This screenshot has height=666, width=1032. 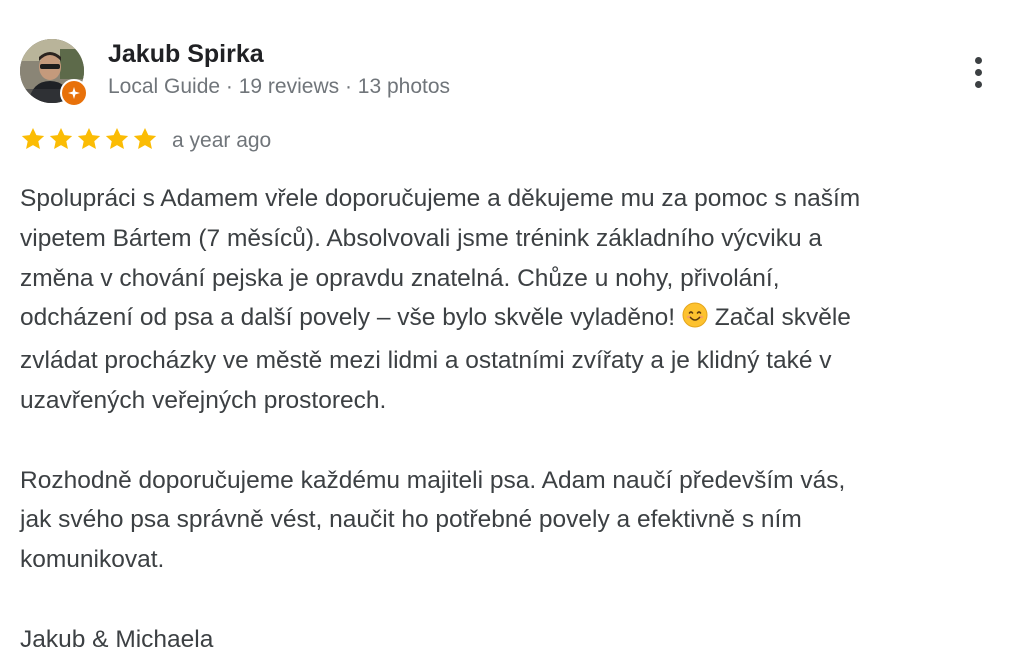 I want to click on more-vert-icon, so click(x=978, y=60).